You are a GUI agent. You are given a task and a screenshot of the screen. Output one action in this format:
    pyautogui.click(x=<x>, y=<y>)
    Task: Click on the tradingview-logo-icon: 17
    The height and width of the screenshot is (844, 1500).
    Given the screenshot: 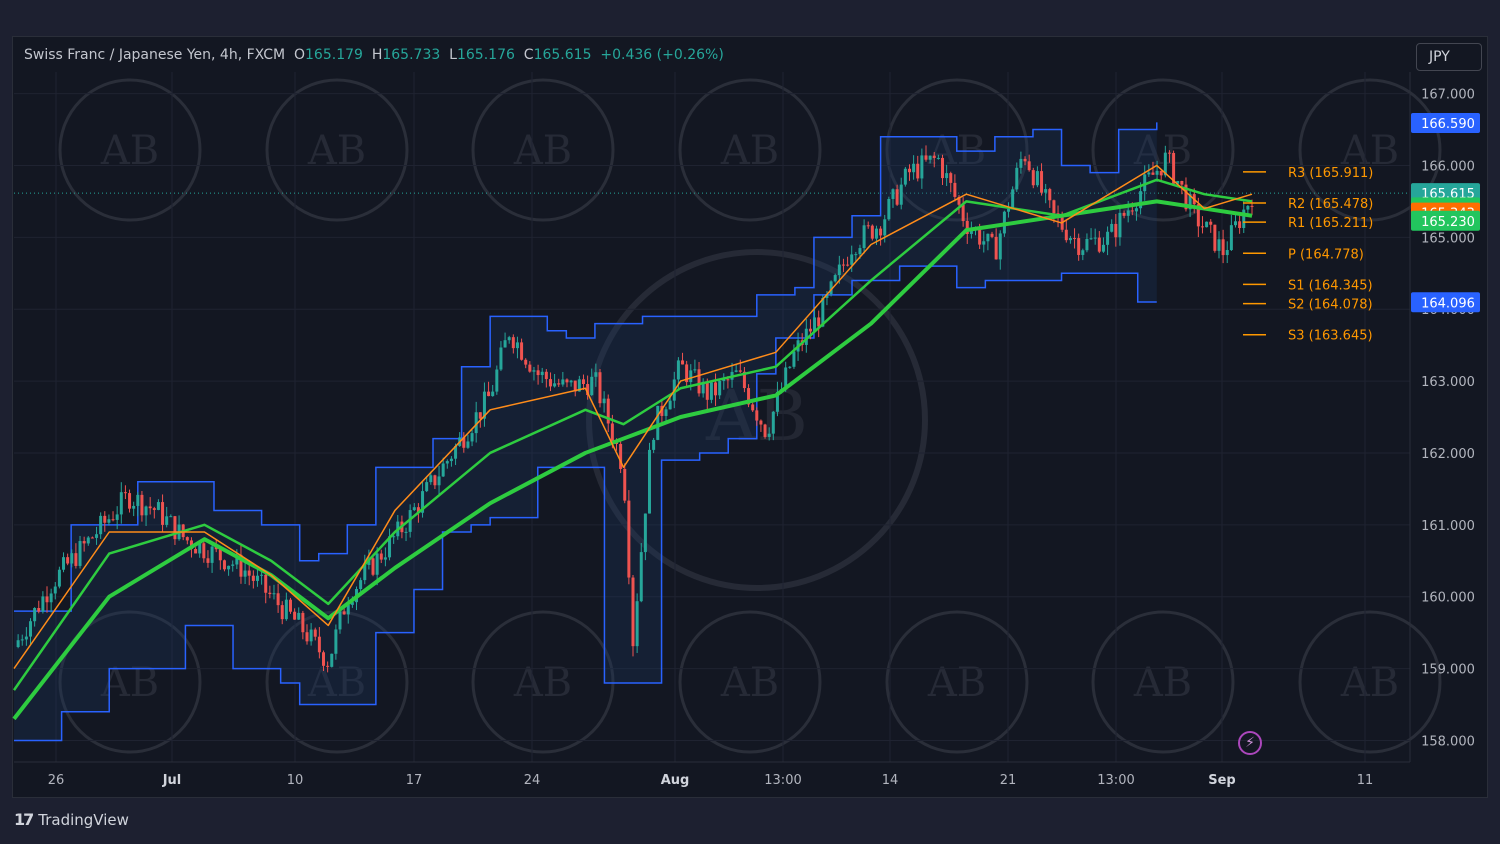 What is the action you would take?
    pyautogui.click(x=24, y=819)
    